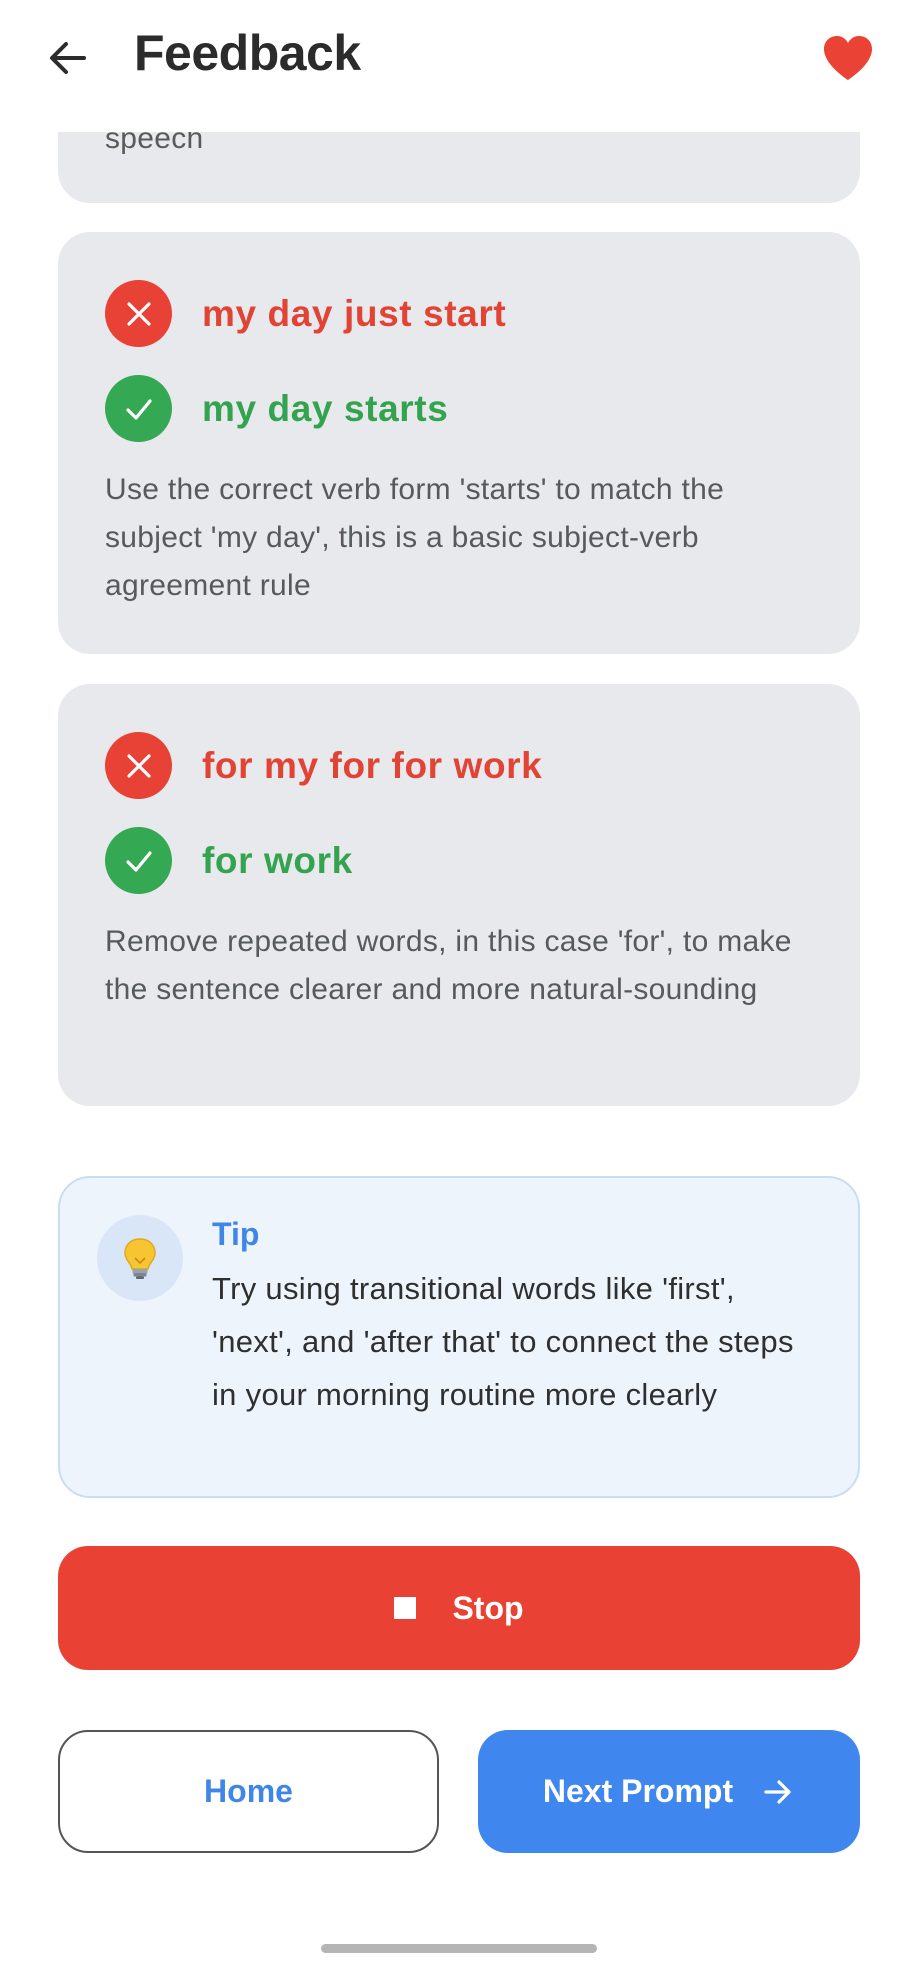 Image resolution: width=918 pixels, height=1966 pixels. Describe the element at coordinates (354, 313) in the screenshot. I see `incorrect-phrase: my day just start` at that location.